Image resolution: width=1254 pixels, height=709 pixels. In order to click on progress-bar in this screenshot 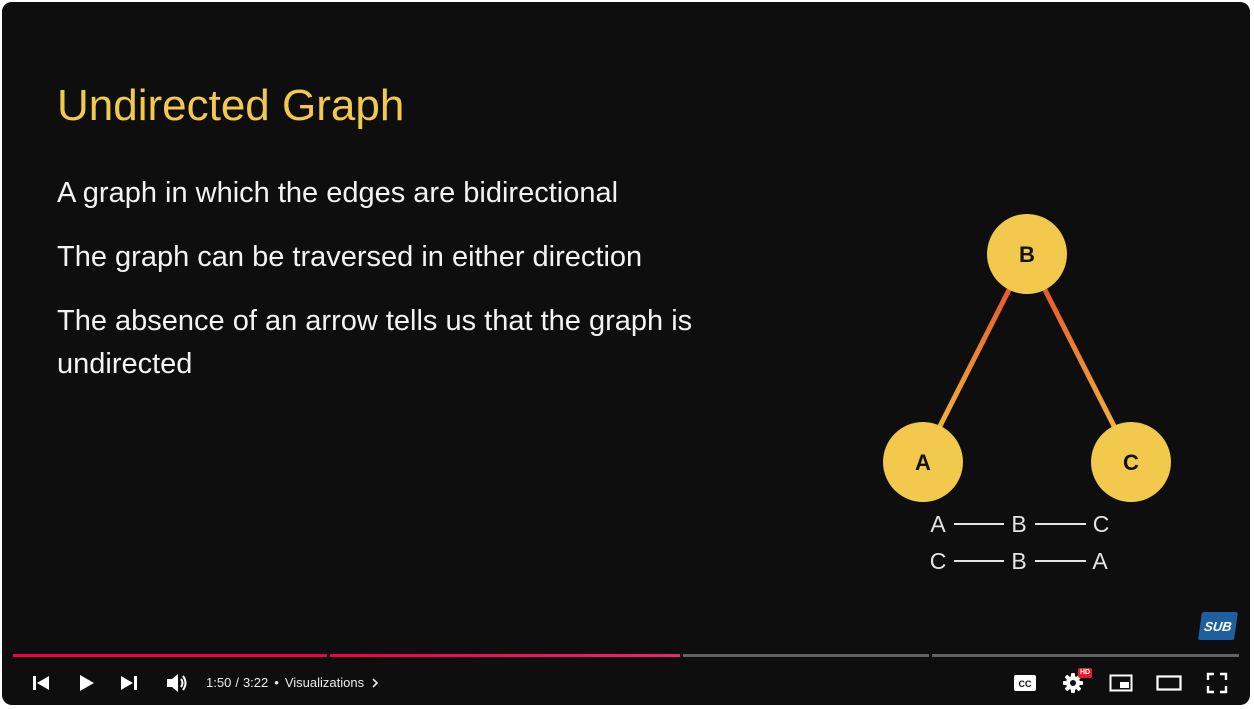, I will do `click(626, 655)`.